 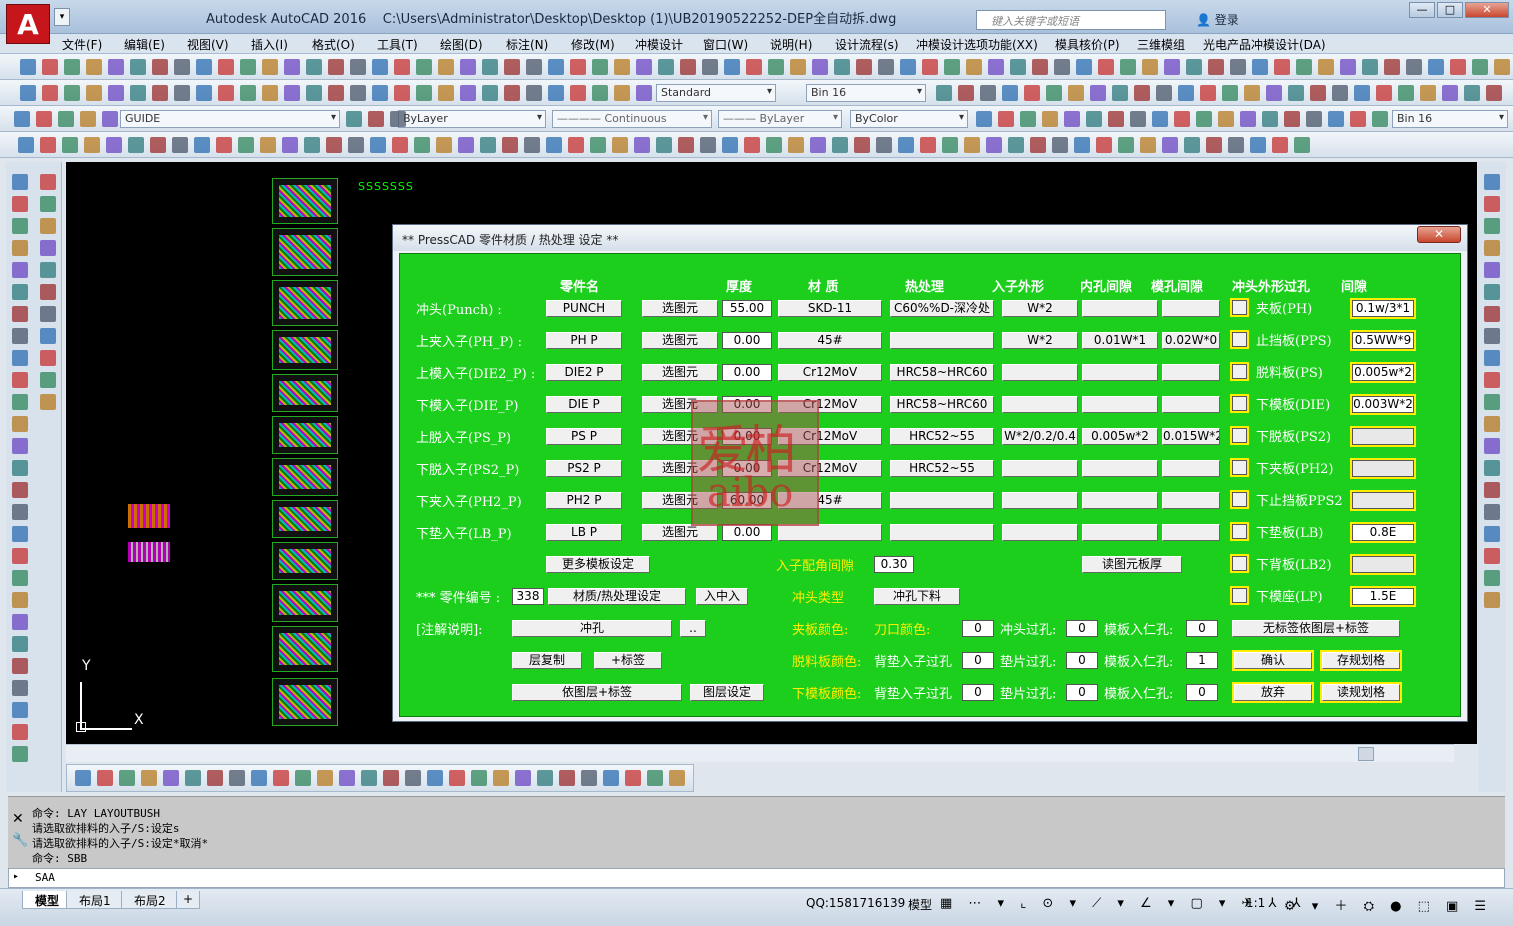 What do you see at coordinates (82, 44) in the screenshot?
I see `menu-file: 文件(F)` at bounding box center [82, 44].